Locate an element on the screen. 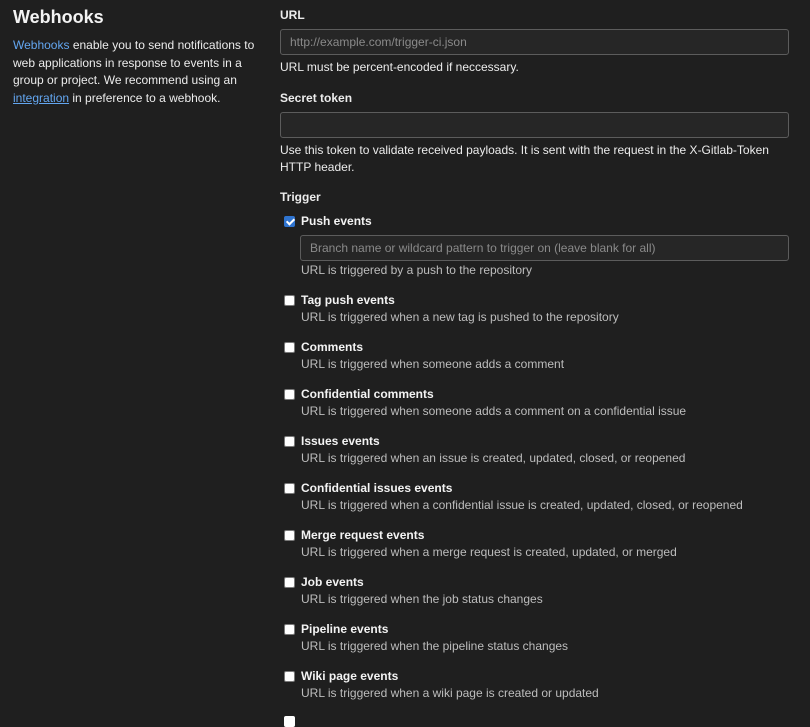 This screenshot has height=727, width=810. trigger-title: Pipeline events is located at coordinates (345, 629).